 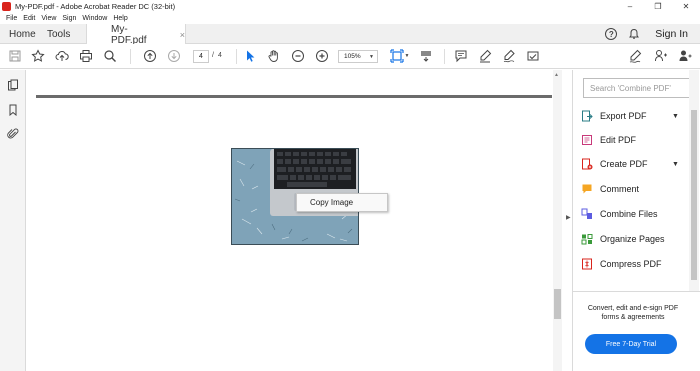 I want to click on zoom-out-icon, so click(x=298, y=56).